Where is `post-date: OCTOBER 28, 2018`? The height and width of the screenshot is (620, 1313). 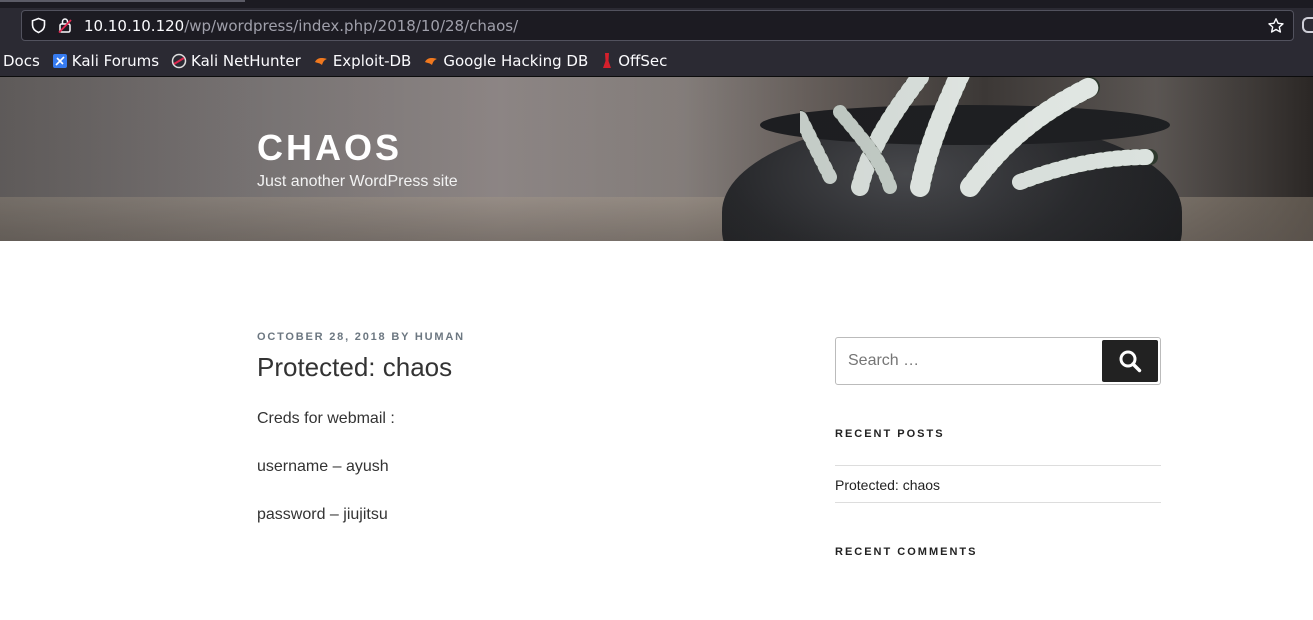 post-date: OCTOBER 28, 2018 is located at coordinates (321, 337).